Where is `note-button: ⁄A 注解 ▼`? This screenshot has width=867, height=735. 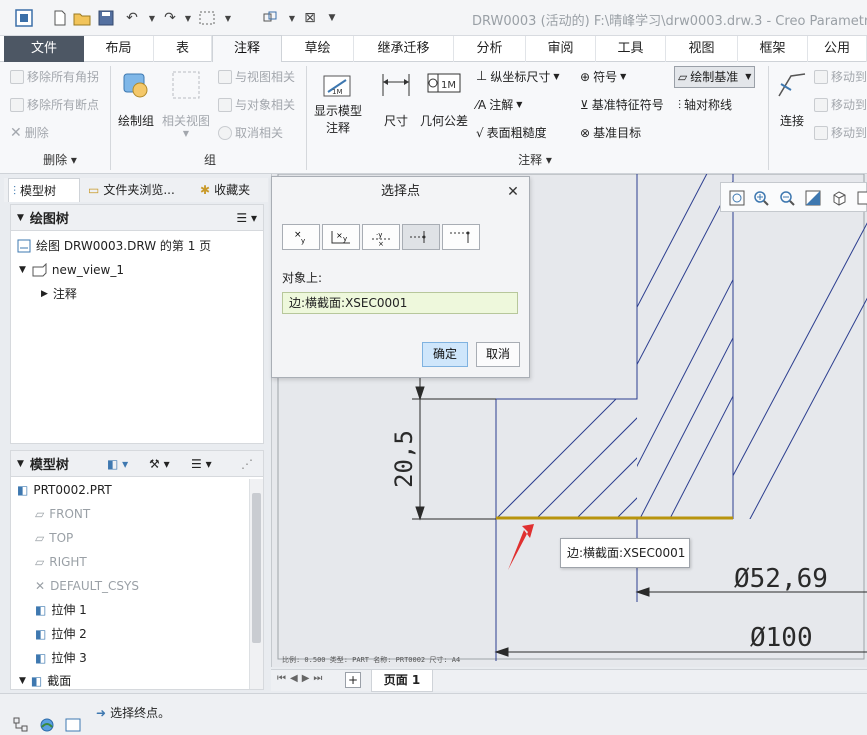 note-button: ⁄A 注解 ▼ is located at coordinates (499, 105).